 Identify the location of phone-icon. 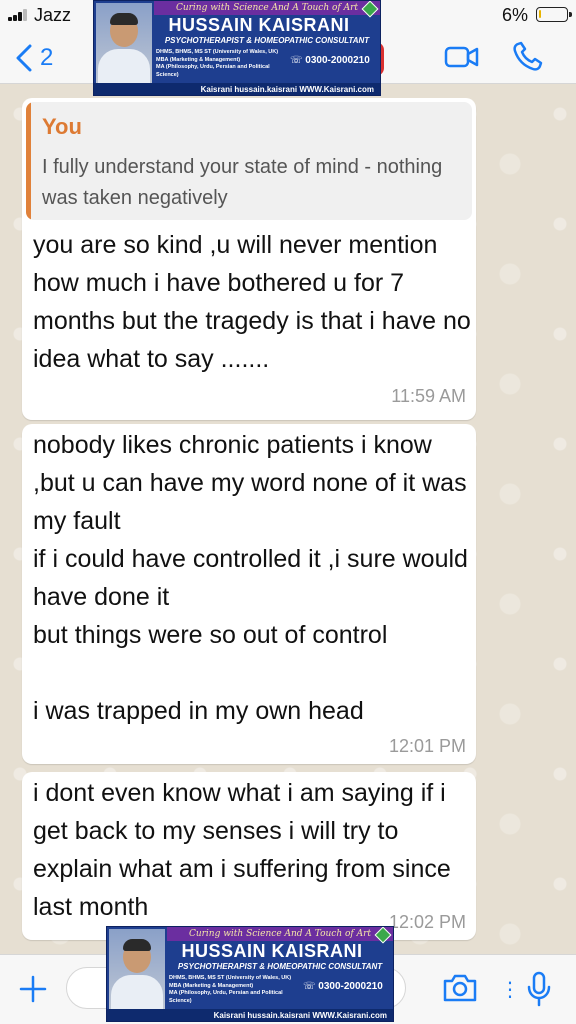
(527, 57).